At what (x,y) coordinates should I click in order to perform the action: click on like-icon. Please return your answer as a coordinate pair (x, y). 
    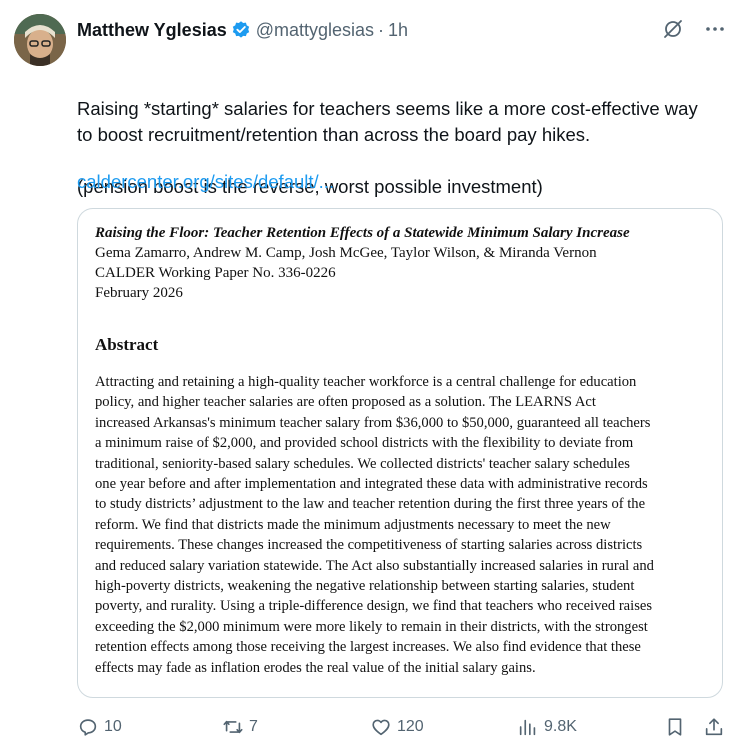
    Looking at the image, I should click on (381, 727).